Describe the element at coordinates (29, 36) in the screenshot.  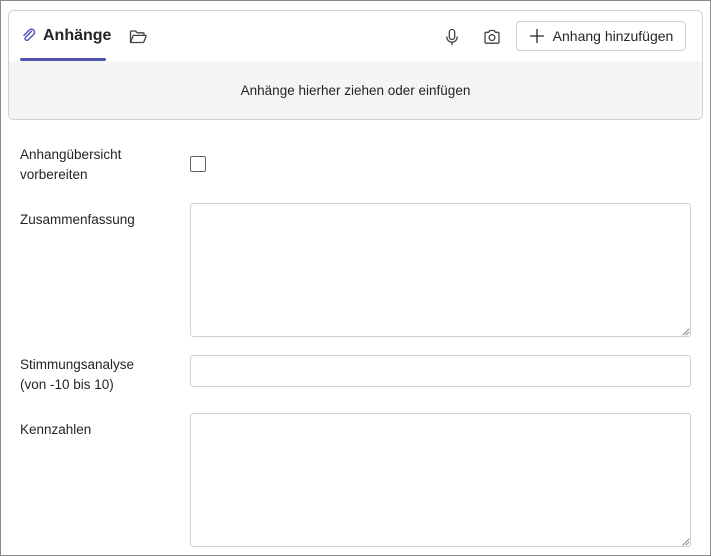
I see `paperclip-icon` at that location.